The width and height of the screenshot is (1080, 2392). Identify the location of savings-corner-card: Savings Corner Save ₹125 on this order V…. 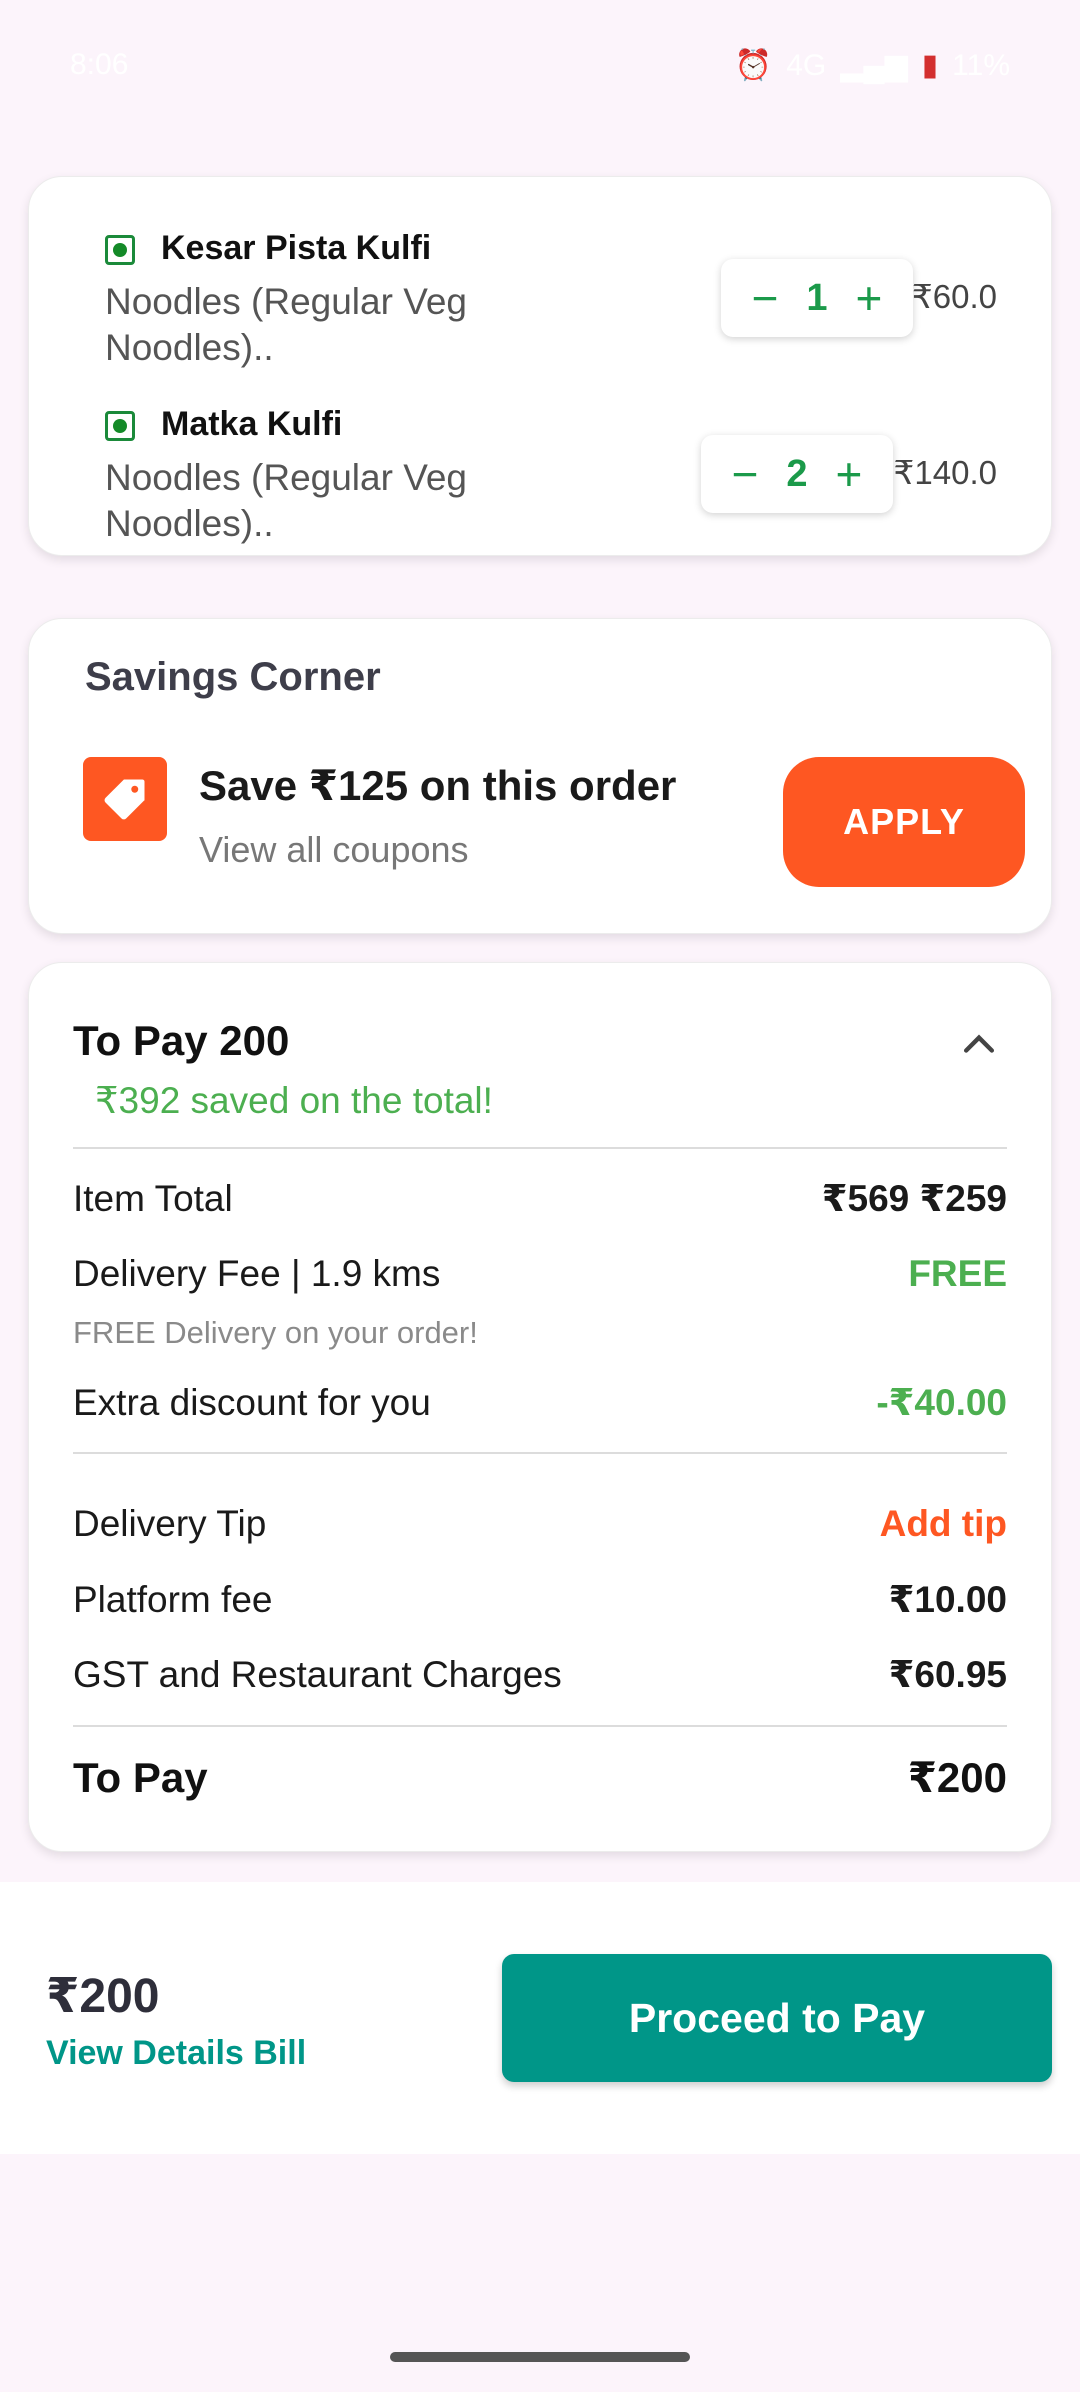
(540, 776).